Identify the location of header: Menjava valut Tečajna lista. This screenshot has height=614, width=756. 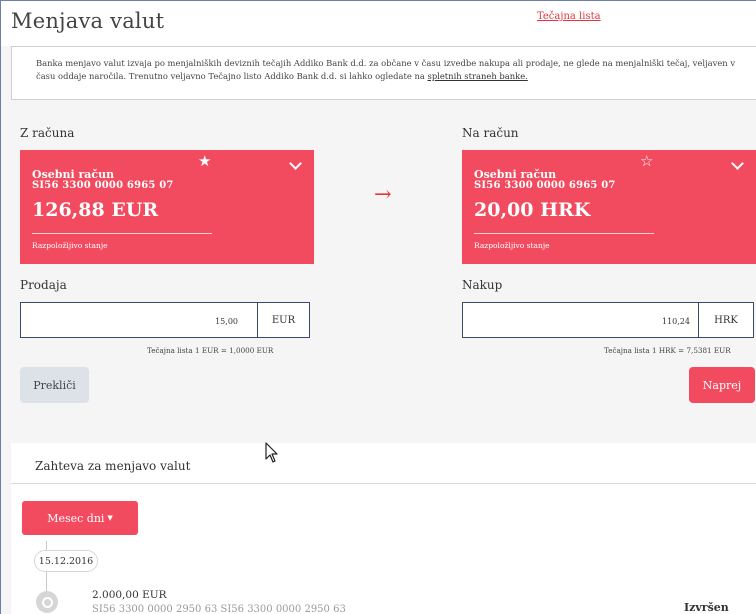
(378, 23).